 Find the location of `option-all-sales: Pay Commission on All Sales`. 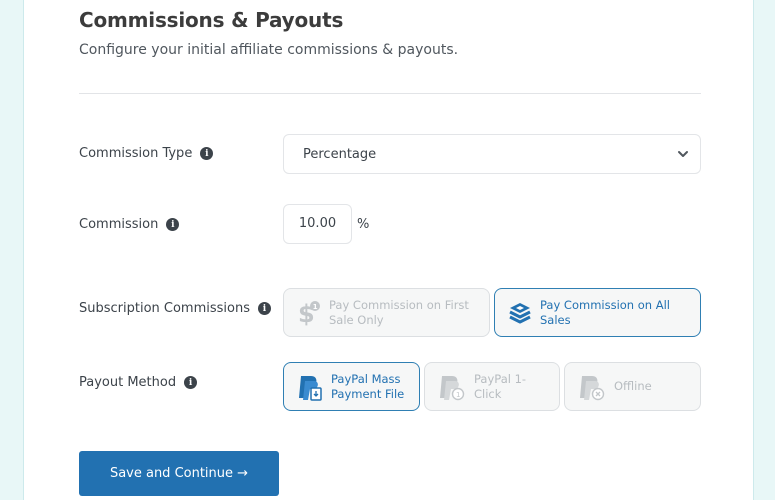

option-all-sales: Pay Commission on All Sales is located at coordinates (597, 312).